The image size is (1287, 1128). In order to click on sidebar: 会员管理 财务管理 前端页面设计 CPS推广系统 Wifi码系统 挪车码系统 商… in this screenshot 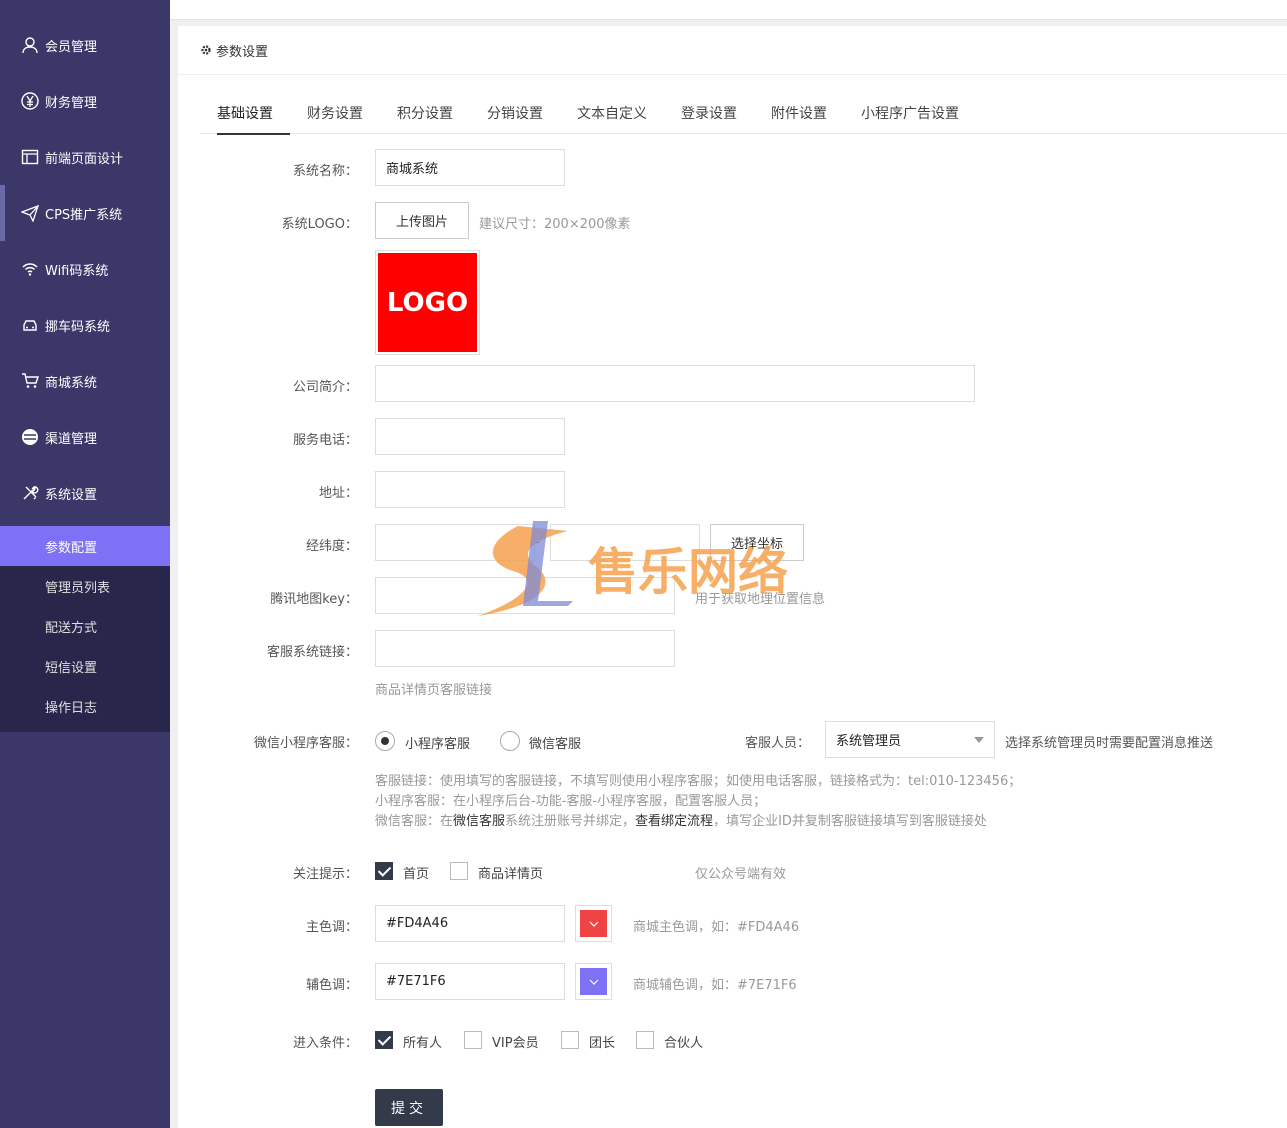, I will do `click(85, 564)`.